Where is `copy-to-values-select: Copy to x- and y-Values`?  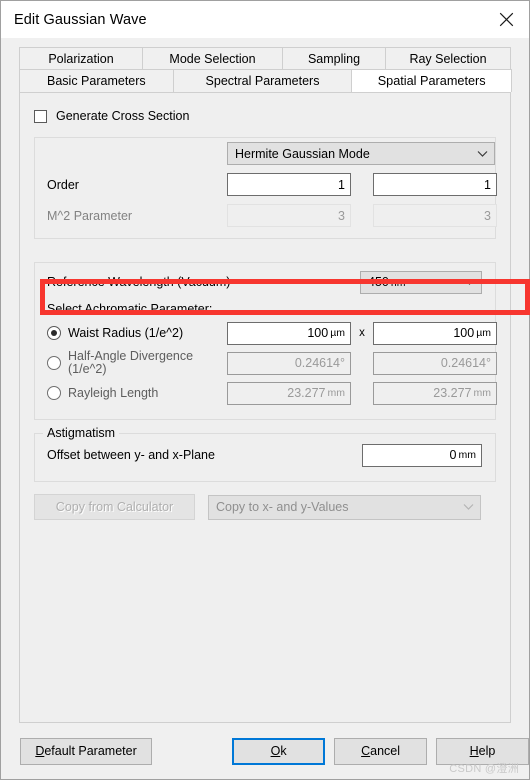 copy-to-values-select: Copy to x- and y-Values is located at coordinates (344, 507).